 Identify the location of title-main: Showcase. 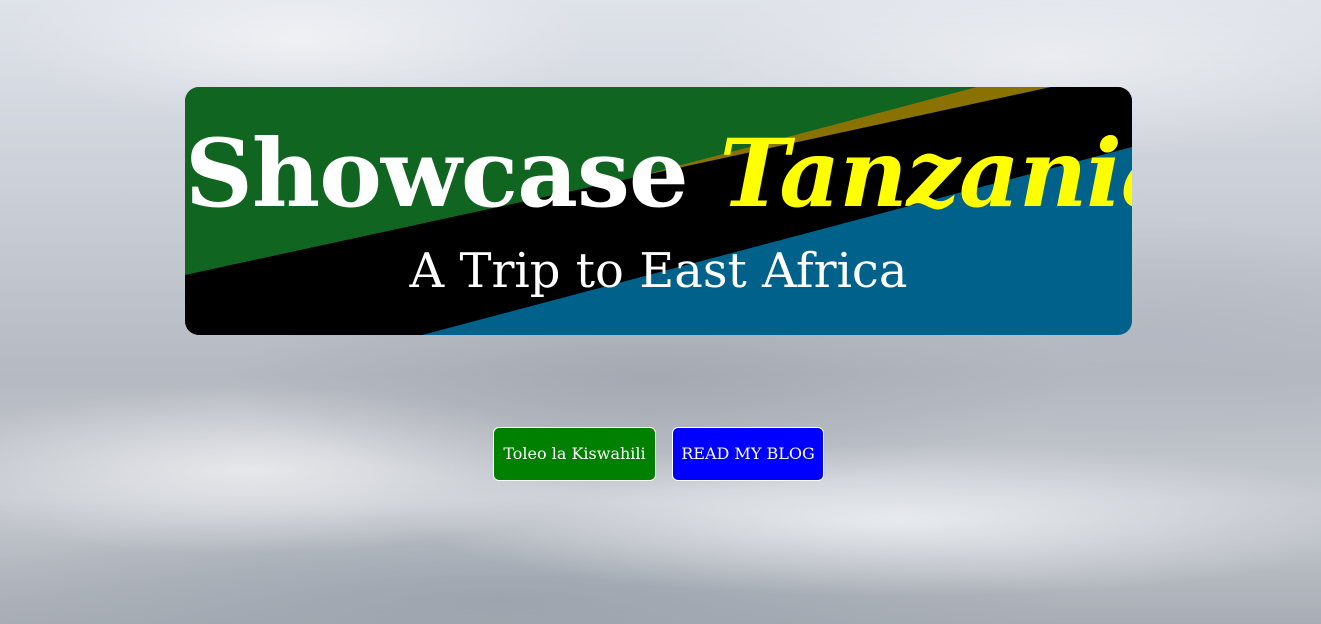
(437, 174).